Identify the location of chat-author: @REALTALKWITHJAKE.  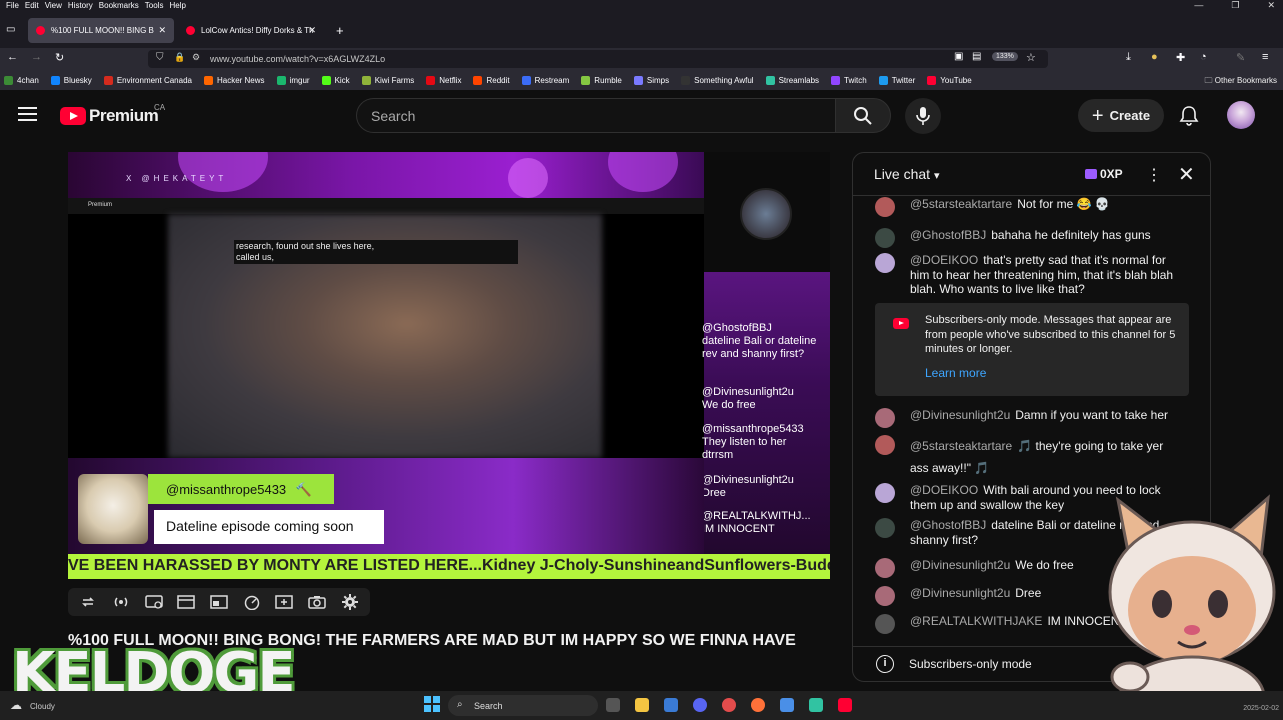
(976, 621).